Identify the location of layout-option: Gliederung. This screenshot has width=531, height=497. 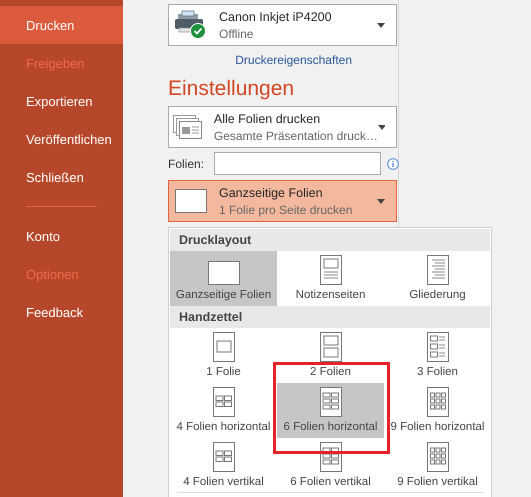
(437, 278).